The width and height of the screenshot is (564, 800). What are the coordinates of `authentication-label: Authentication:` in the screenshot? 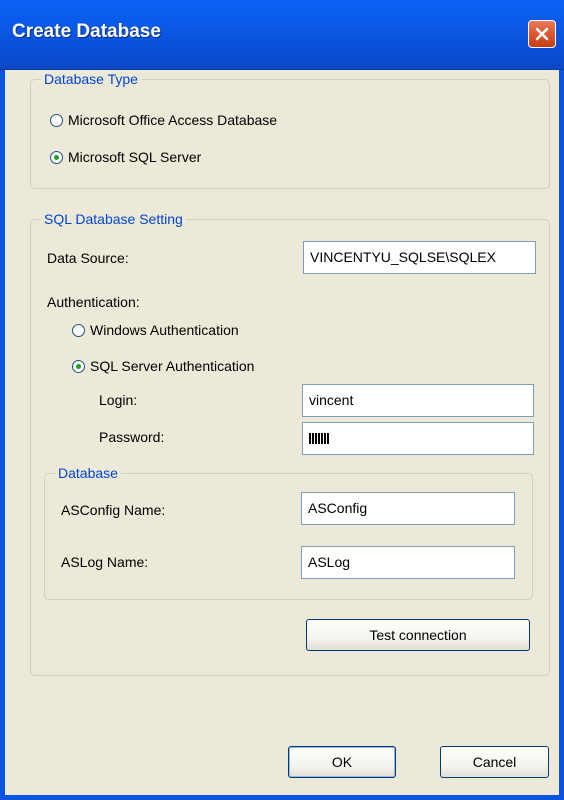 It's located at (93, 302).